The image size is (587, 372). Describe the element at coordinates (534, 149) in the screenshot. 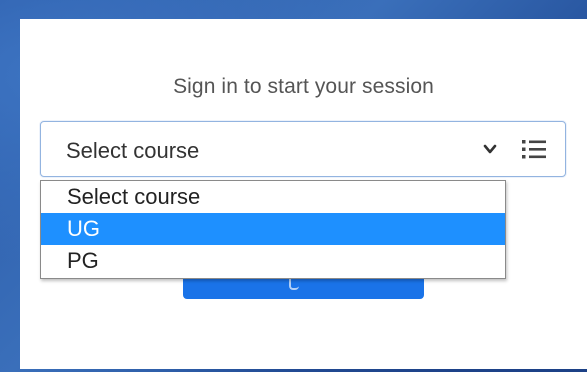

I see `list-icon` at that location.